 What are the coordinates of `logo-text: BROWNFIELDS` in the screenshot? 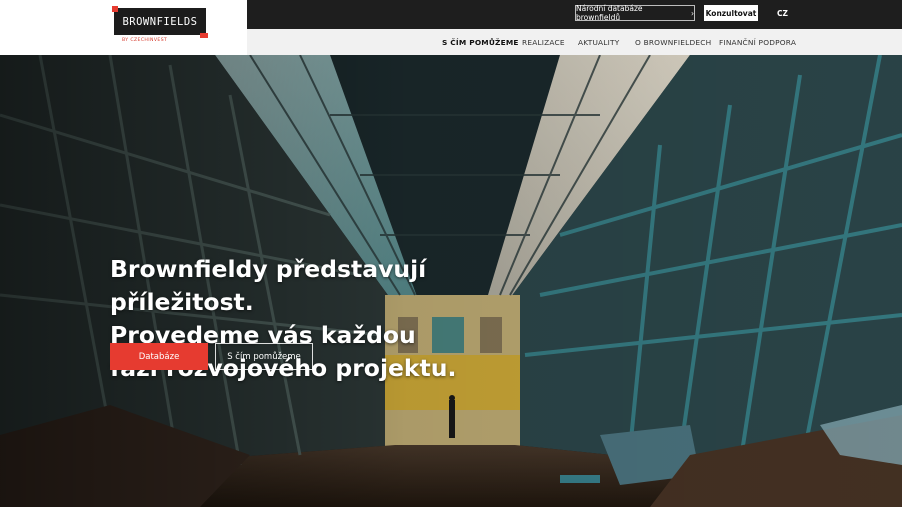 It's located at (160, 21).